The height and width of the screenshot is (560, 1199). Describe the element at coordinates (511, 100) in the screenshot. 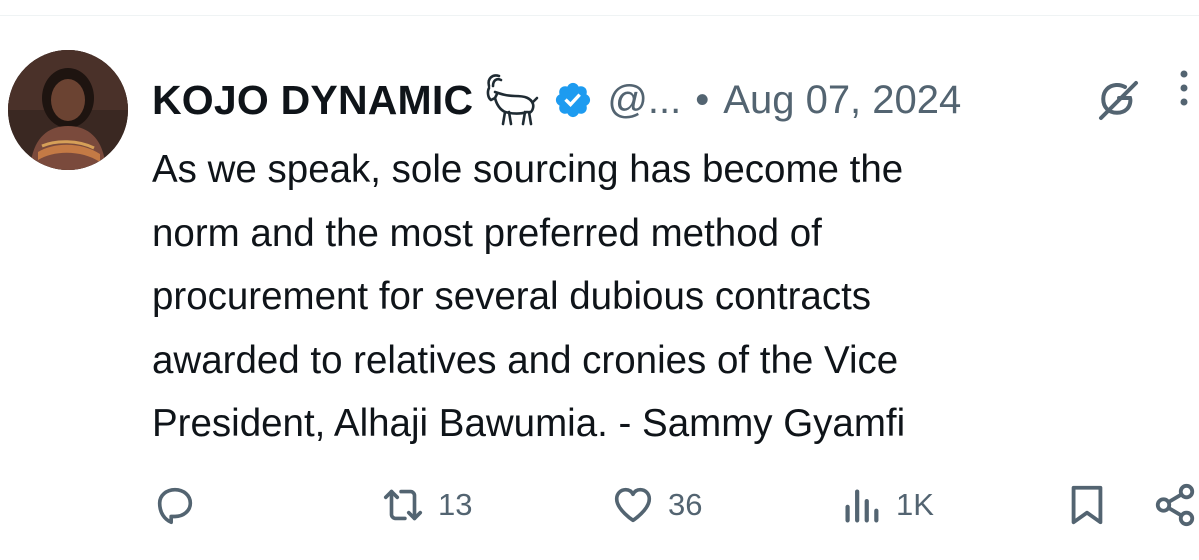

I see `goat-icon` at that location.